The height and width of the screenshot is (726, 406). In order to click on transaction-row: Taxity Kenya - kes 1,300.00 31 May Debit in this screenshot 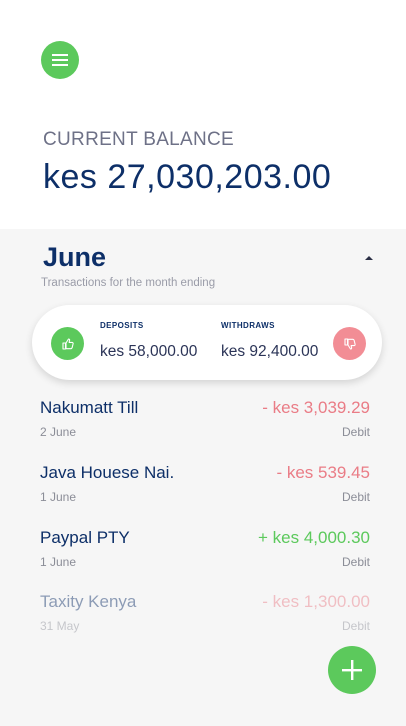, I will do `click(205, 617)`.